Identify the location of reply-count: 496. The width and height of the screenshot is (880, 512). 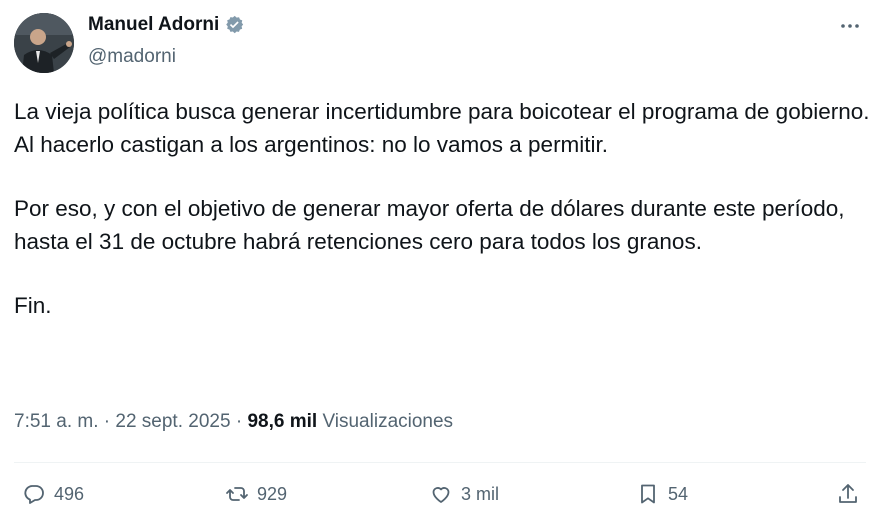
(69, 493).